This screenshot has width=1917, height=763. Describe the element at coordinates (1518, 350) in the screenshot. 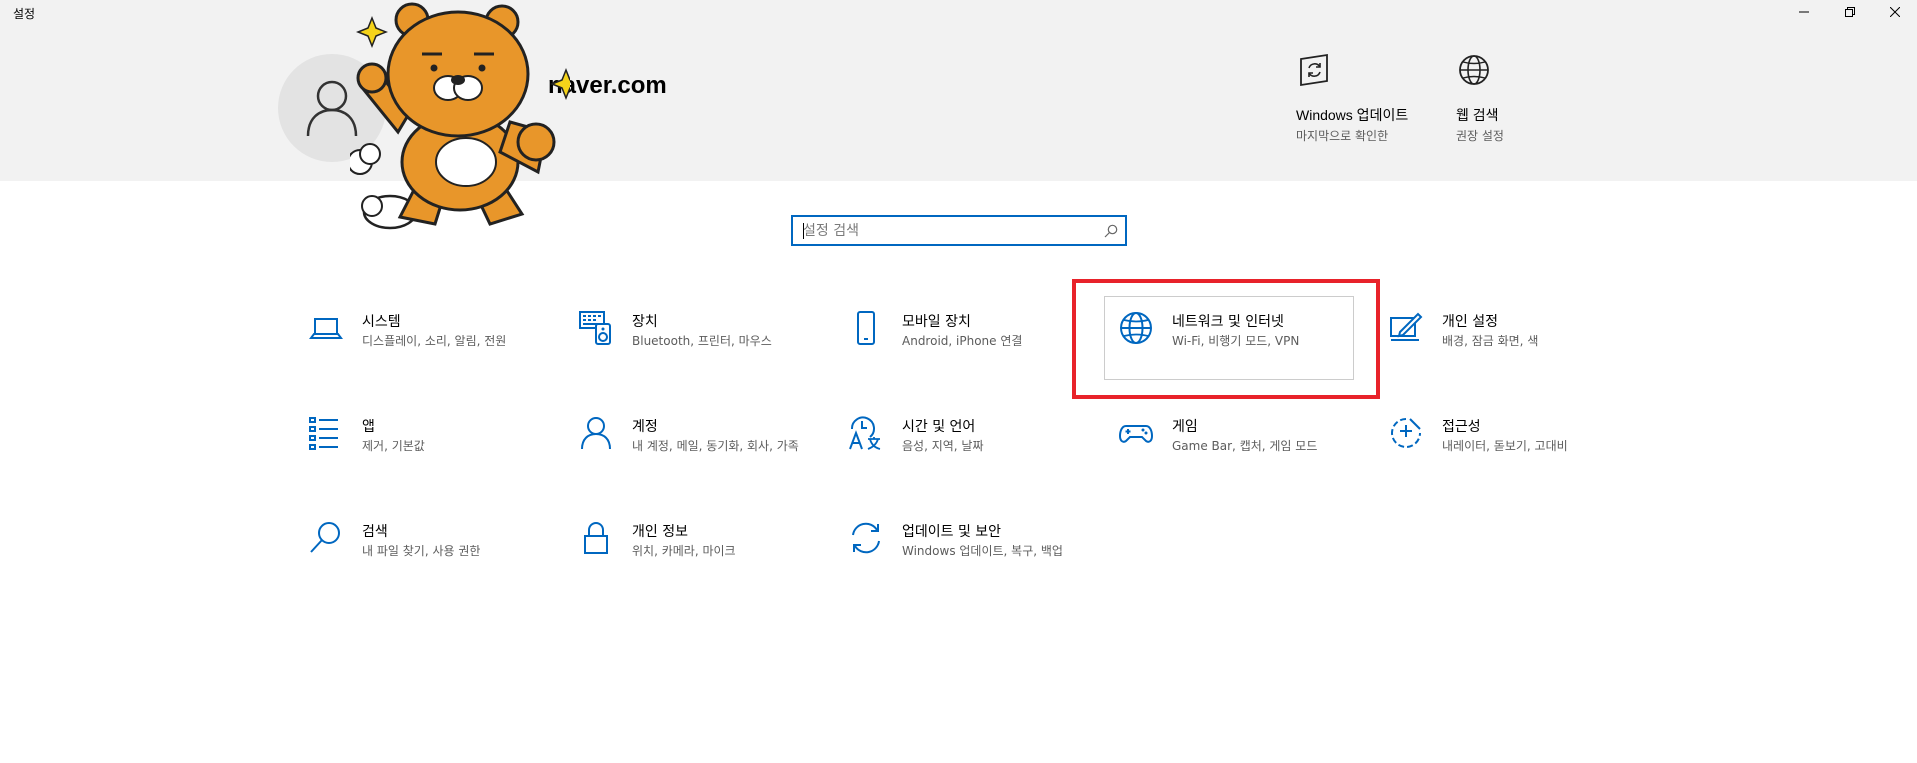

I see `tile-personalization: 개인 설정 배경, 잠금 화면, 색` at that location.